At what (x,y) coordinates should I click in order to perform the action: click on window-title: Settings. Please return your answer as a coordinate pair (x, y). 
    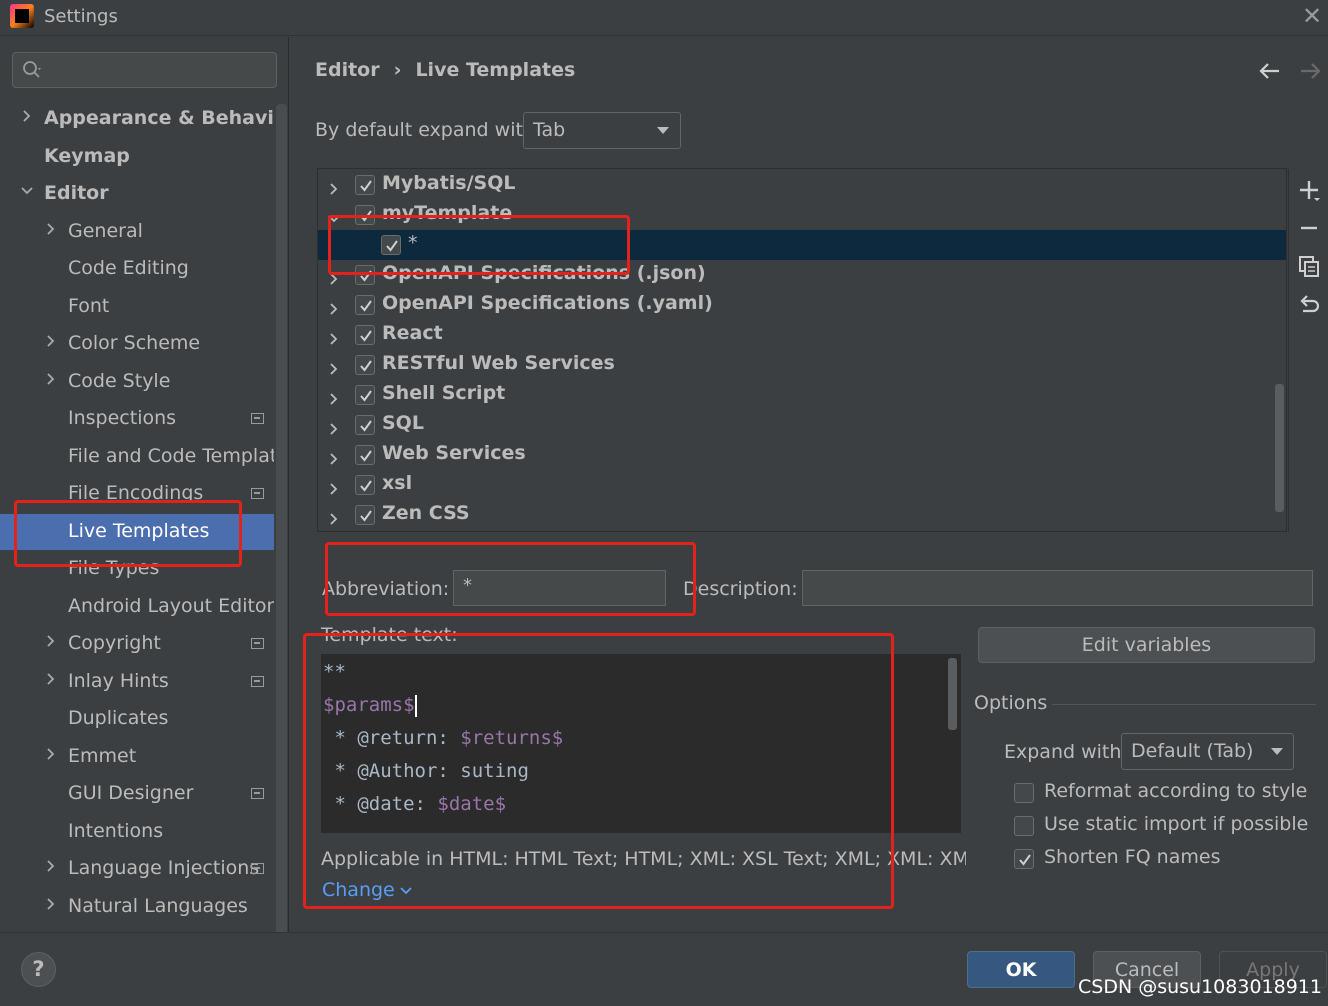
    Looking at the image, I should click on (81, 16).